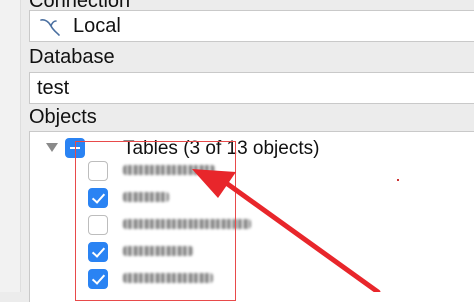 This screenshot has width=474, height=302. What do you see at coordinates (75, 148) in the screenshot?
I see `tables-select-all-checkbox` at bounding box center [75, 148].